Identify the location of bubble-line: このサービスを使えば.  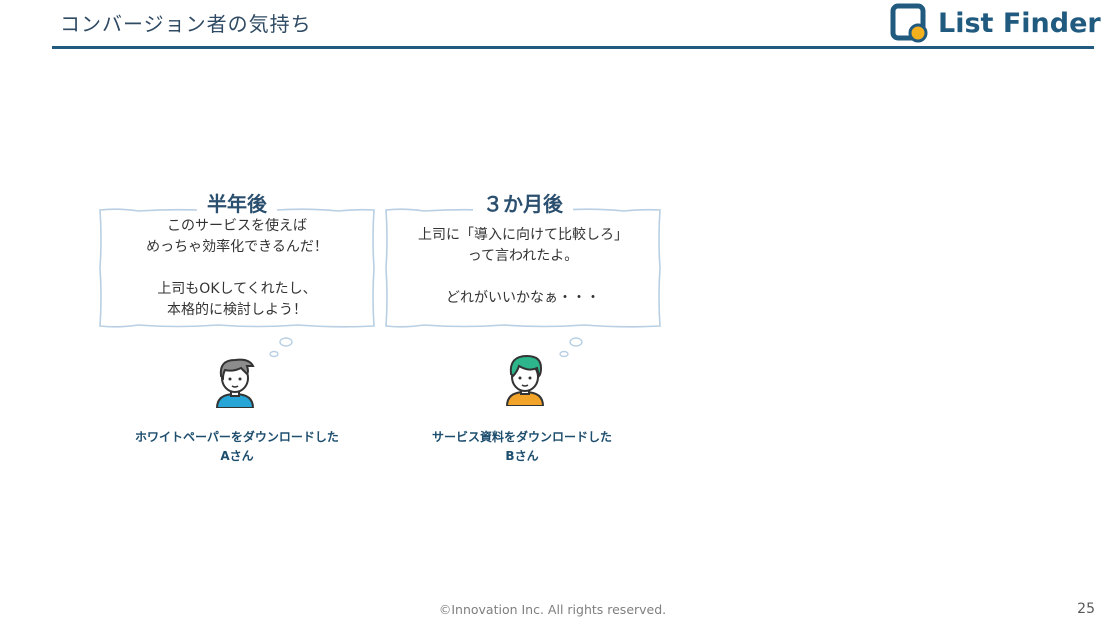
(237, 226).